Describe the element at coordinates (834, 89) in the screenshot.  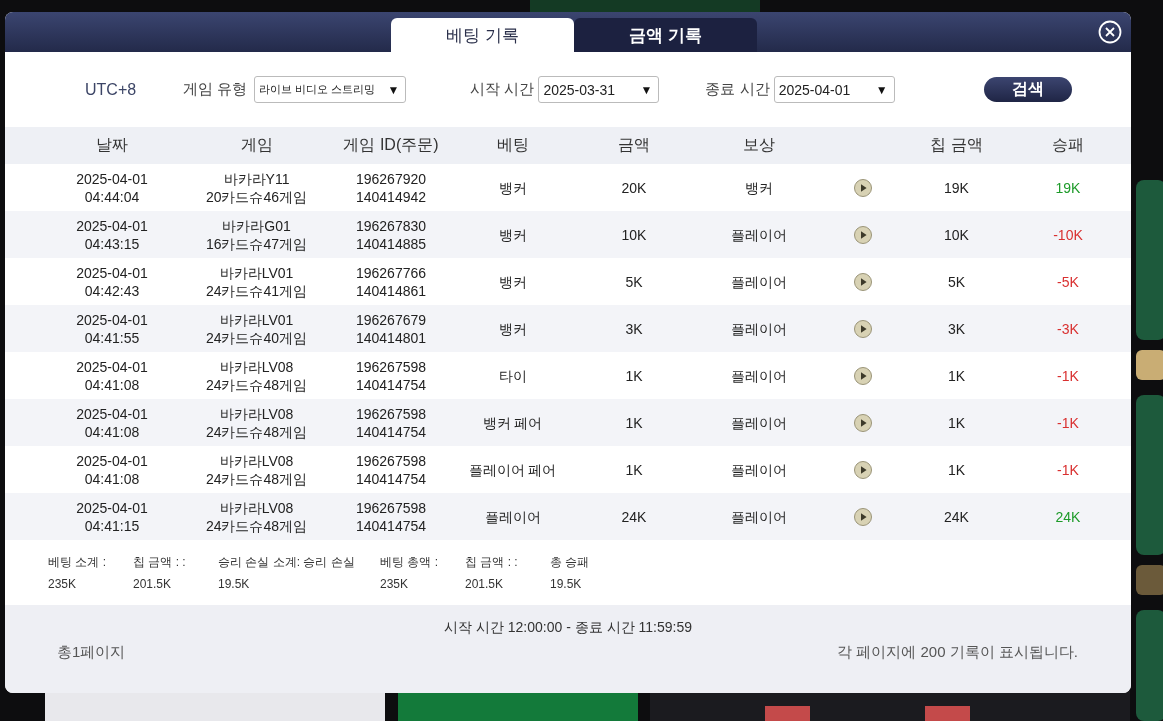
I see `end-date-dropdown: 2025-04-01 ▼` at that location.